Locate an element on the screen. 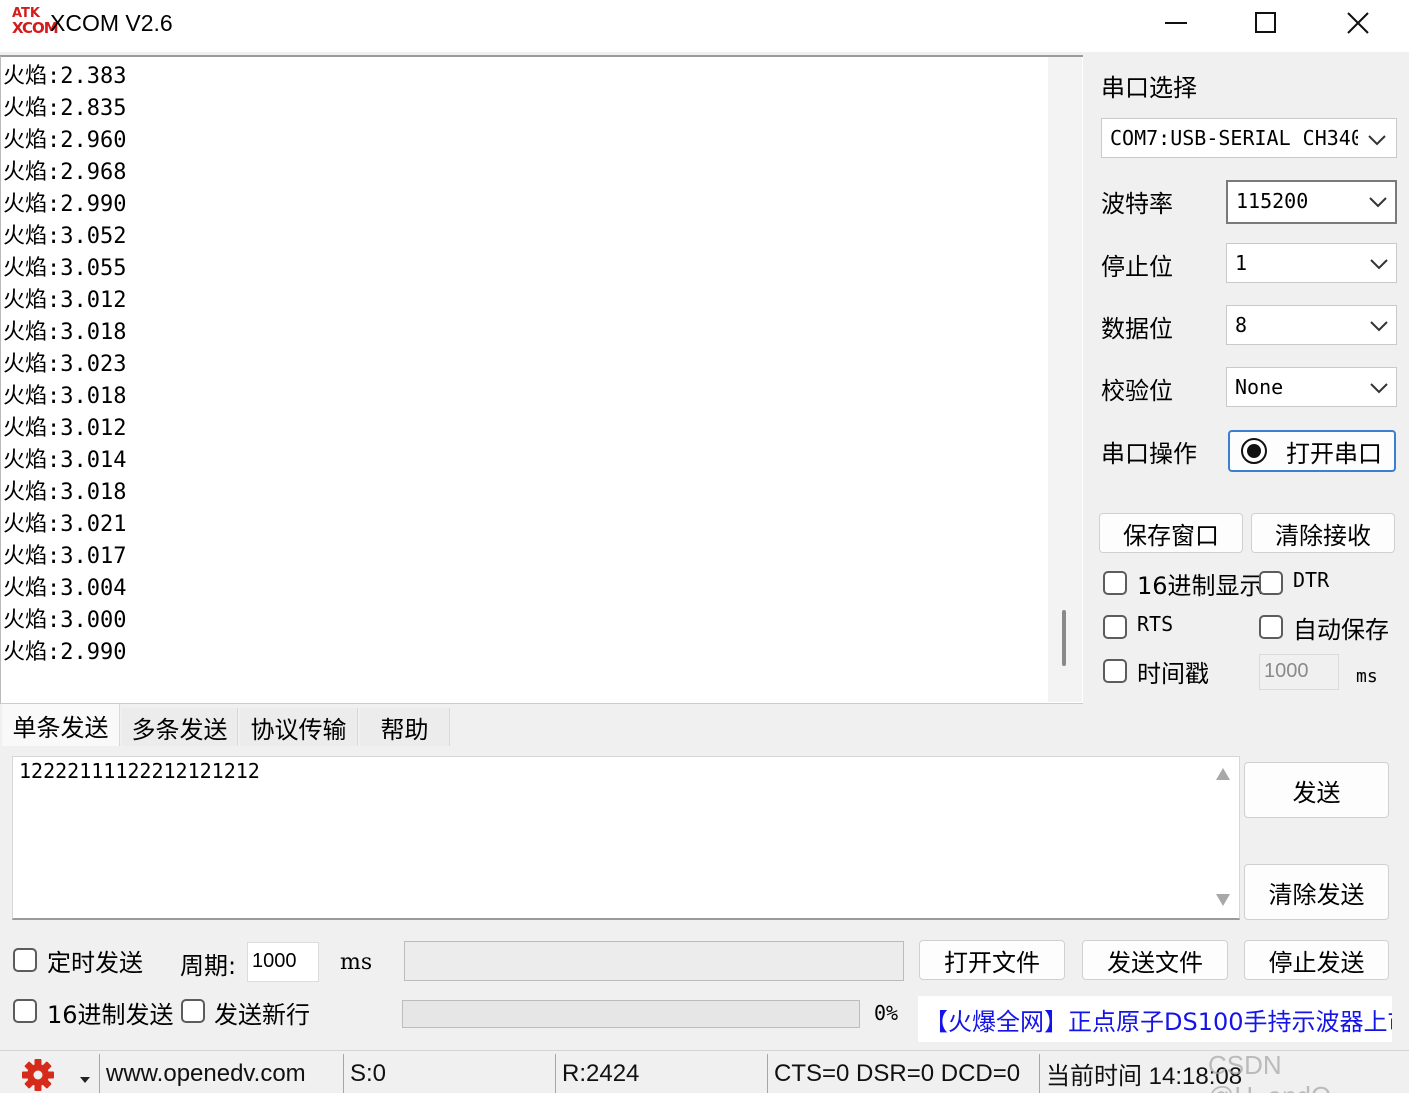 This screenshot has width=1409, height=1093. dtr-checkbox is located at coordinates (1271, 583).